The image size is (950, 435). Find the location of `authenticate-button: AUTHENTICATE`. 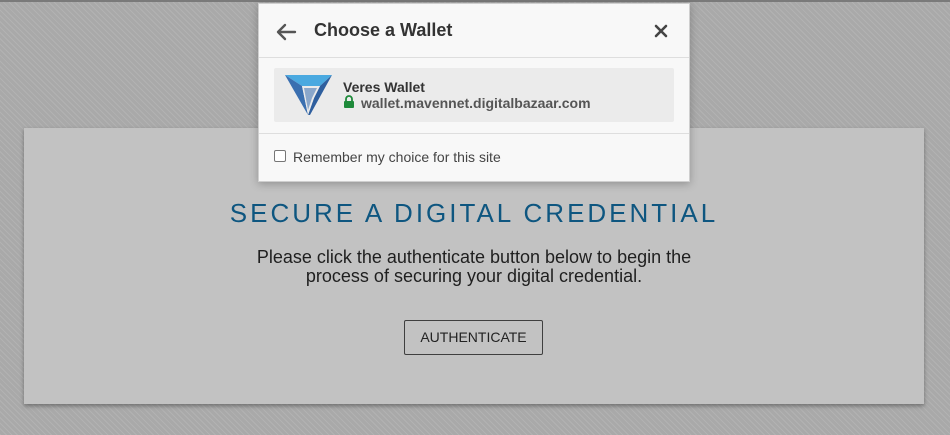

authenticate-button: AUTHENTICATE is located at coordinates (473, 337).